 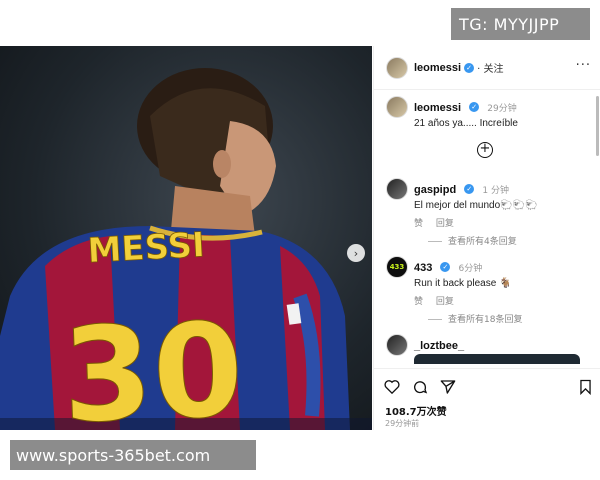 I want to click on jersey-name-text: MESSI, so click(x=146, y=248).